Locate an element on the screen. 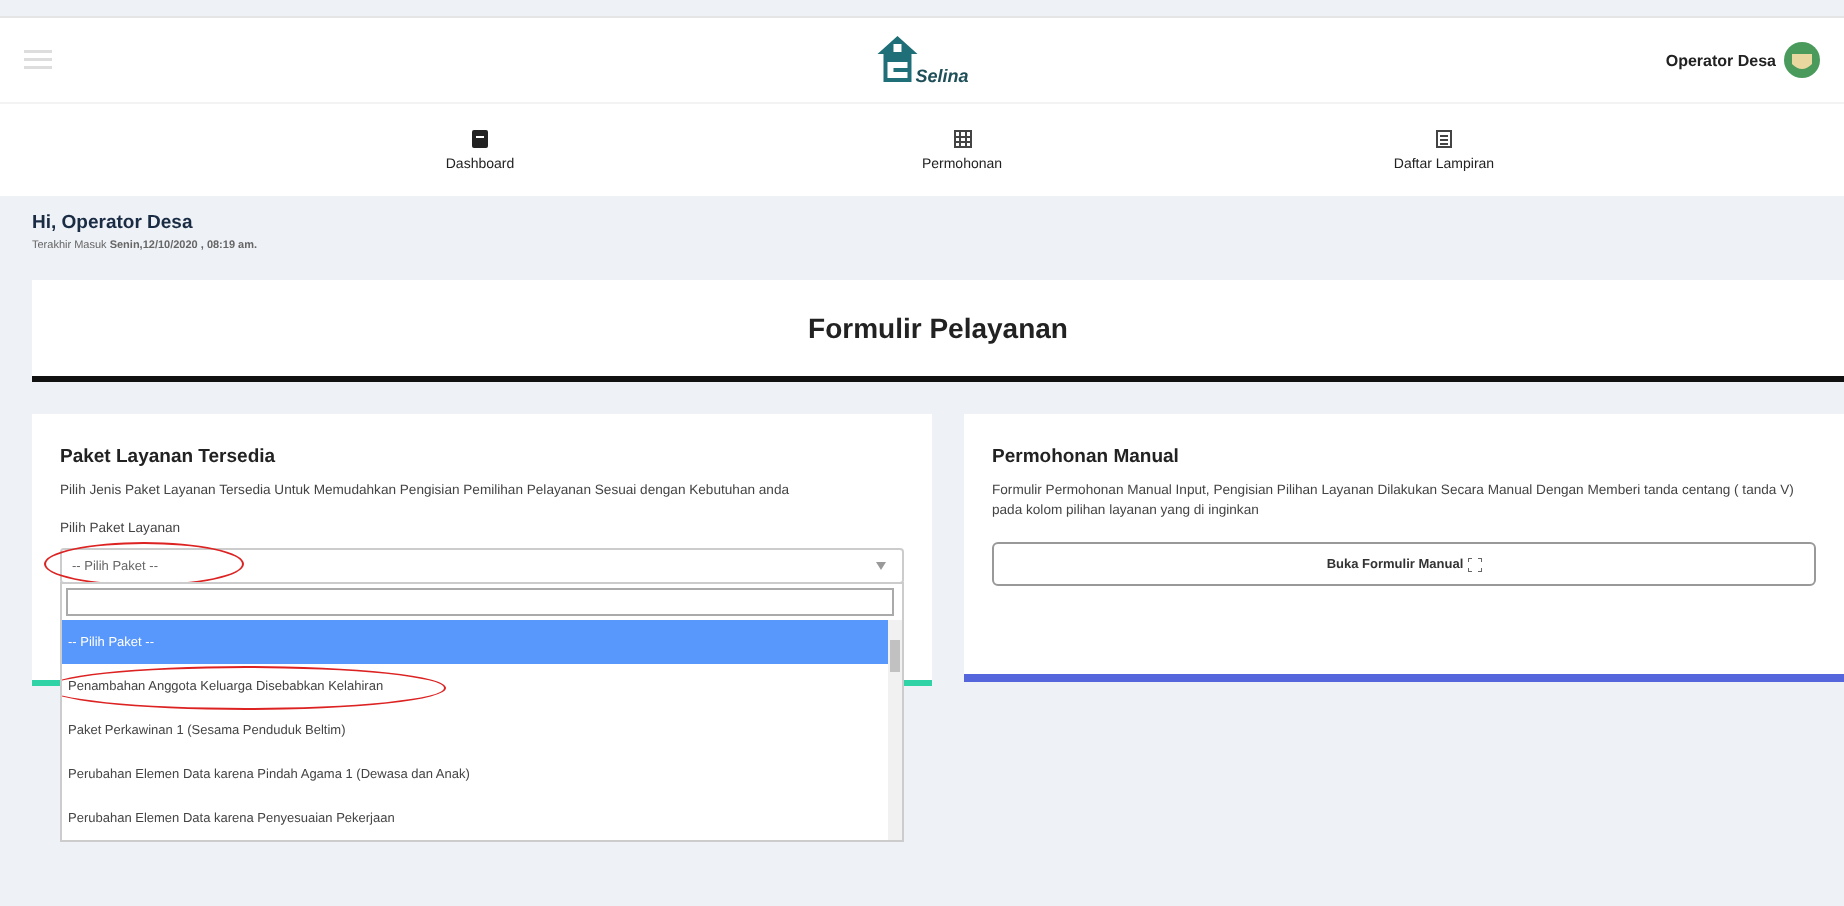 This screenshot has height=906, width=1844. logo-text: Selina is located at coordinates (942, 76).